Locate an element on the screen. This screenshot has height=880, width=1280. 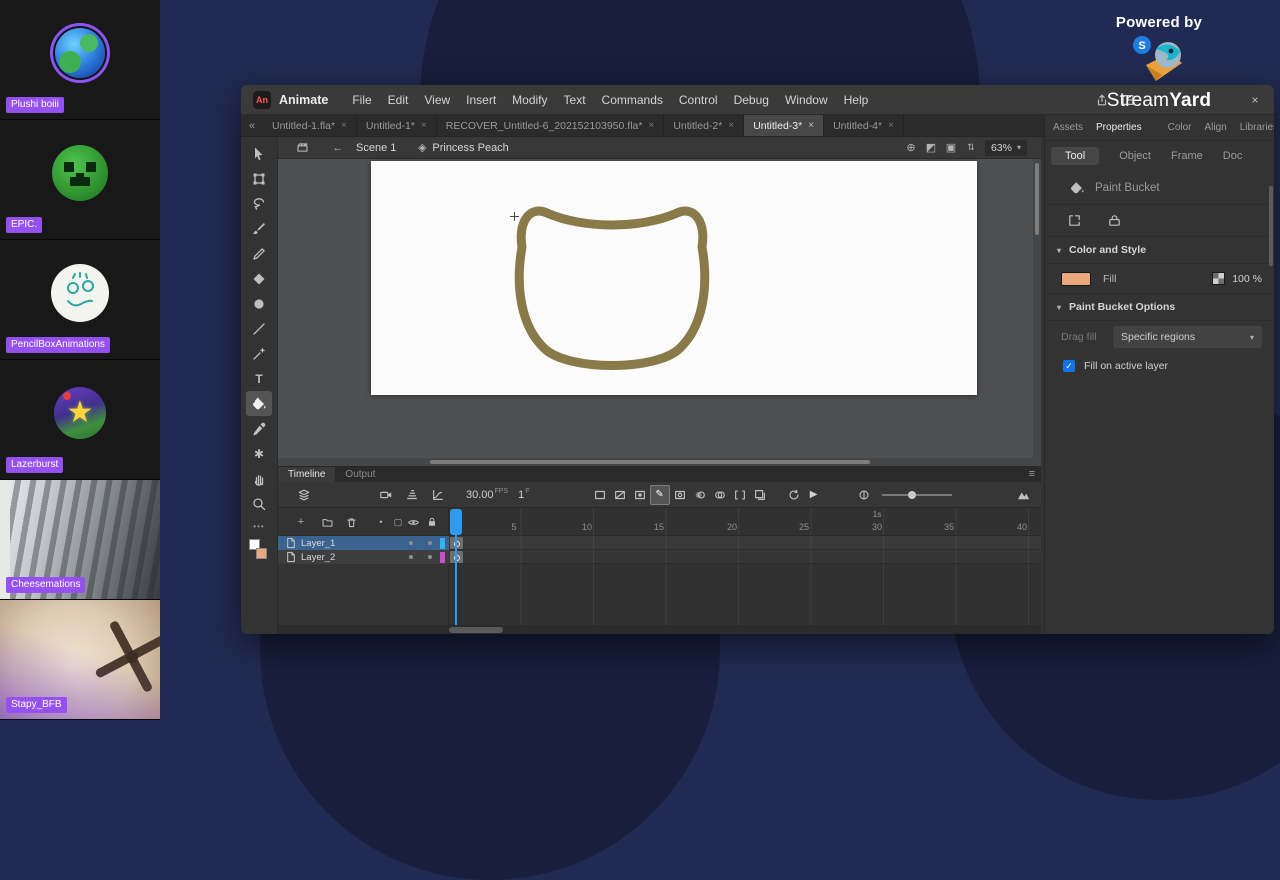
section-color-and-style: ▾ Color and Style is located at coordinates (1159, 250).